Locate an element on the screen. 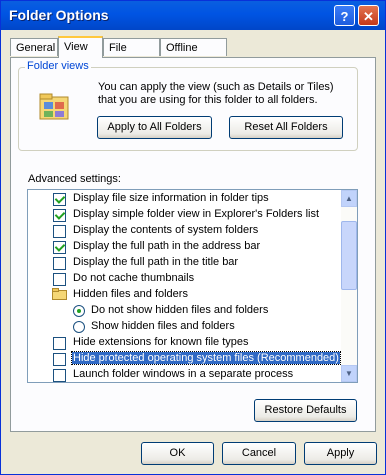 The width and height of the screenshot is (386, 475). setting-label: Display the contents of system folders is located at coordinates (166, 230).